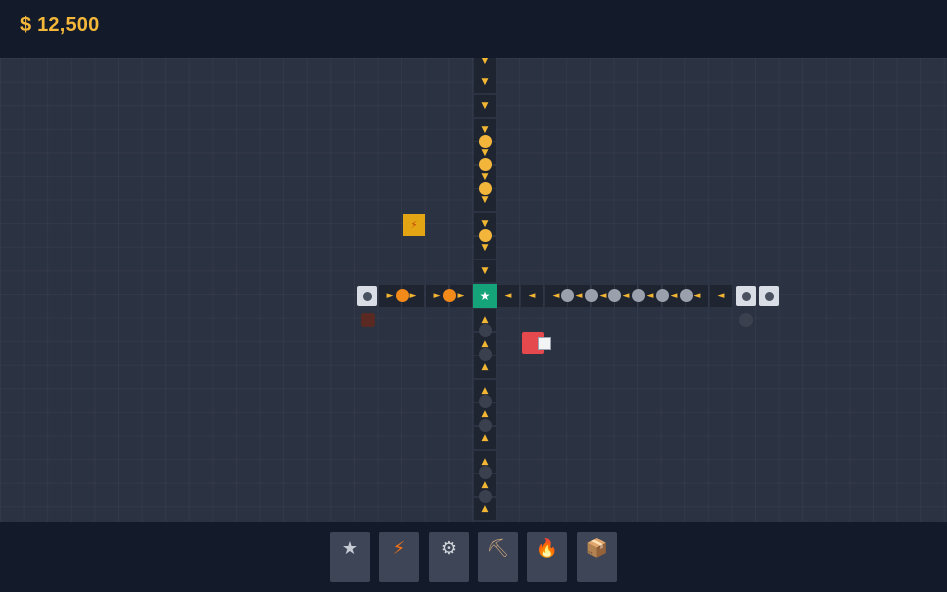 This screenshot has width=947, height=592. I want to click on machine-left, so click(367, 296).